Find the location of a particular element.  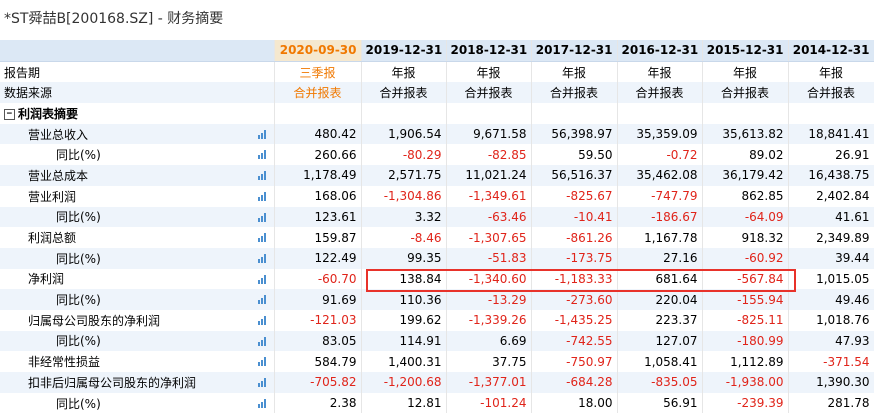

table-cell: 56,516.37 is located at coordinates (574, 175).